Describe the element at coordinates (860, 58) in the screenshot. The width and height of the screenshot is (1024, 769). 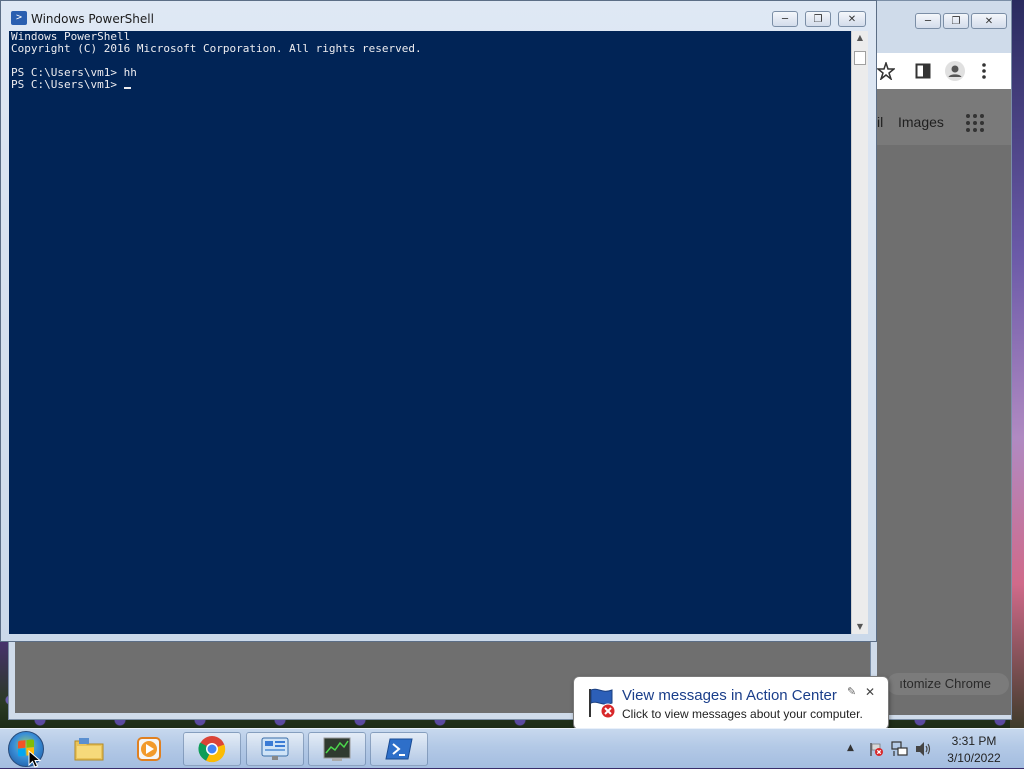
I see `scrollbar-thumb` at that location.